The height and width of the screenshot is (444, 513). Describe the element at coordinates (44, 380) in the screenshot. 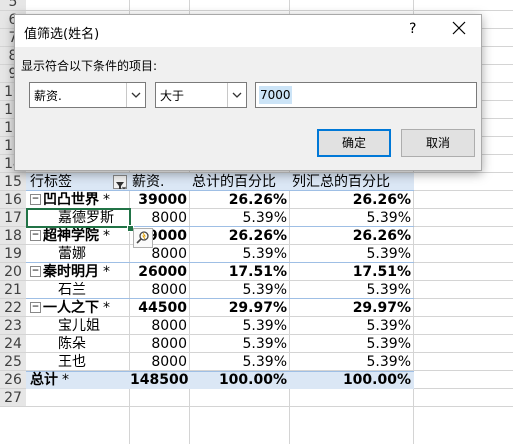

I see `grand-total-text: 总计` at that location.